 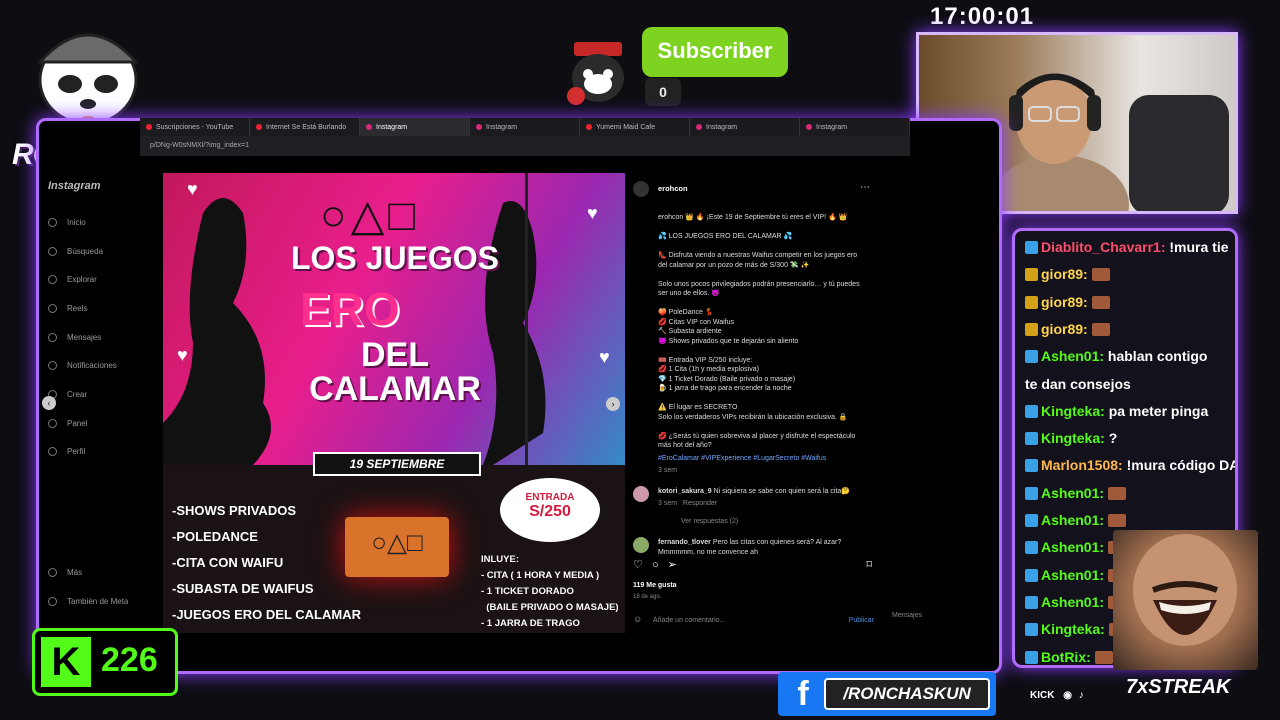 I want to click on chat-username: Diablito_Chavarr1:, so click(x=1105, y=247).